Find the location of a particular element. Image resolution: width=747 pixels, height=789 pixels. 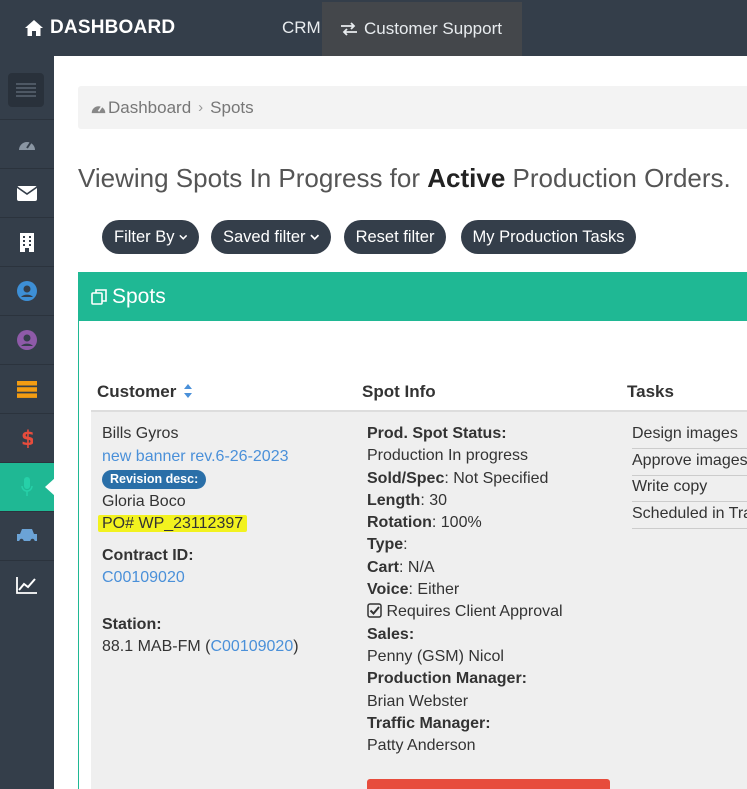

line-chart-icon is located at coordinates (26, 585).